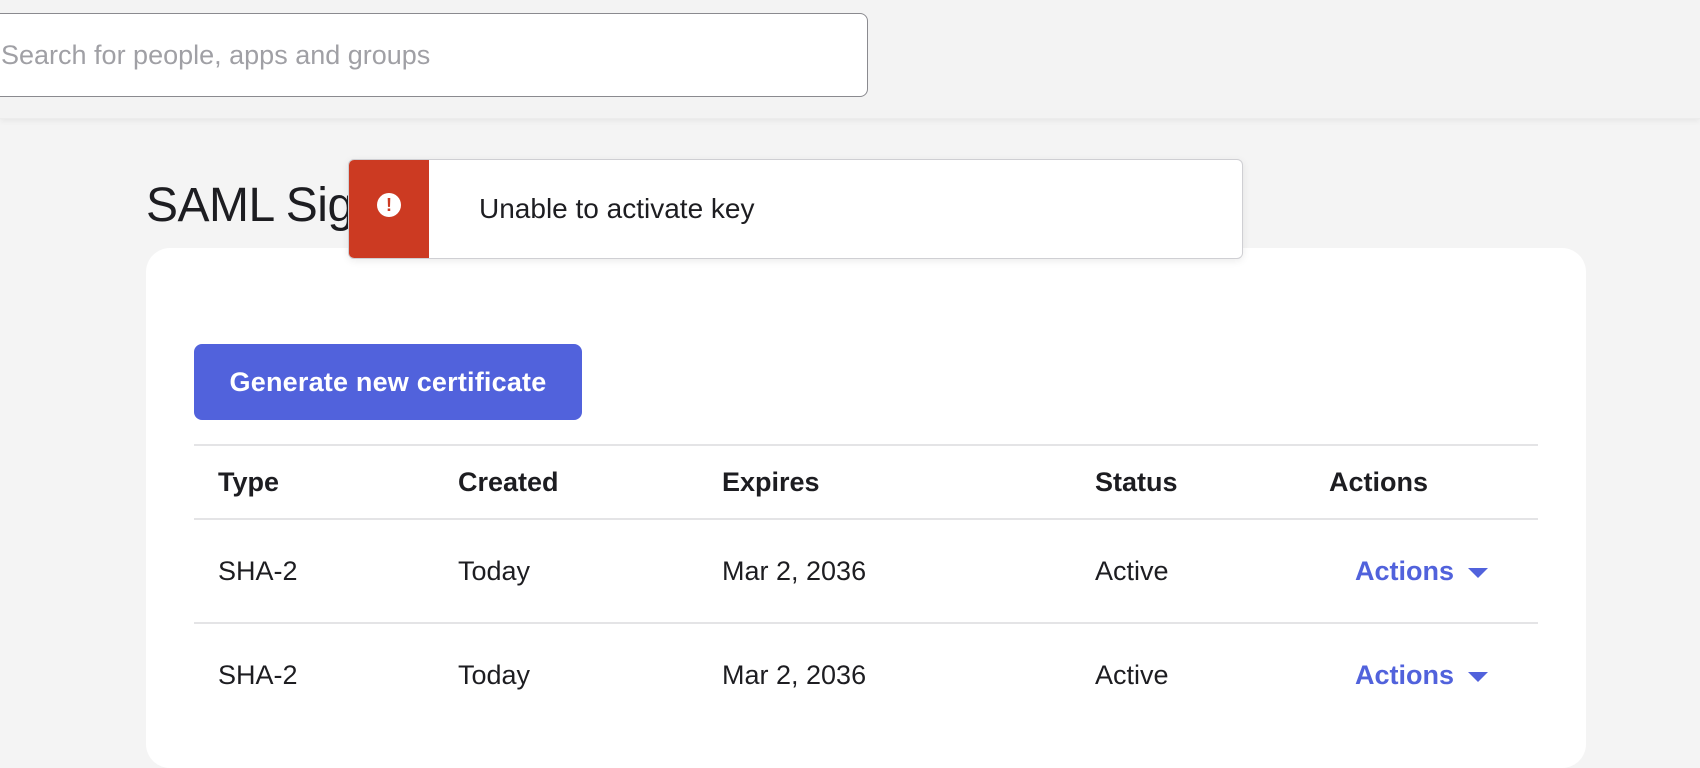  I want to click on table-header-row: Type Created Expires Status Actions, so click(866, 481).